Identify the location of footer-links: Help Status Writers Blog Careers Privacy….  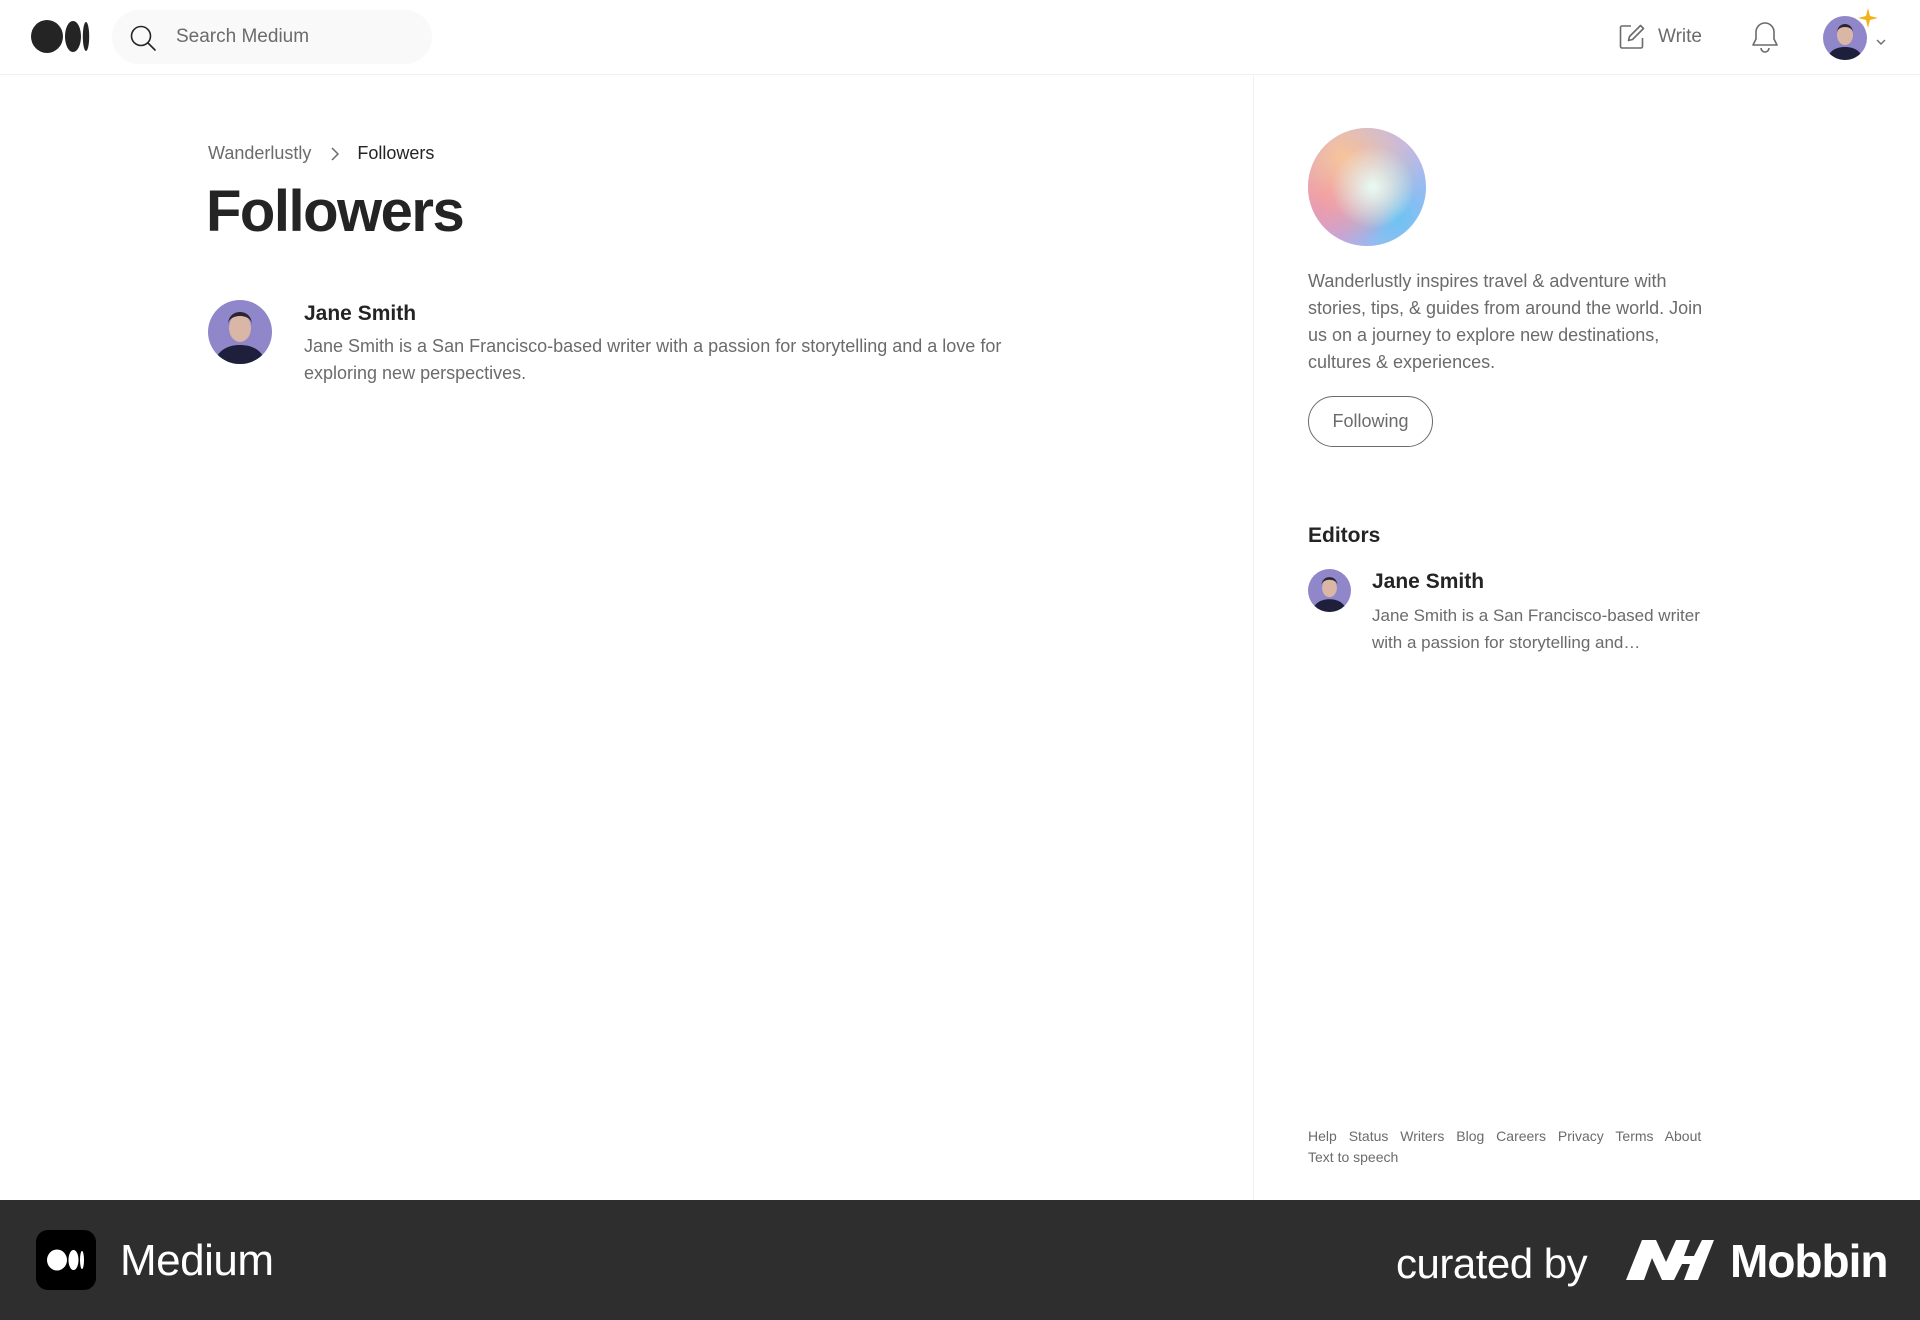
(1518, 1147).